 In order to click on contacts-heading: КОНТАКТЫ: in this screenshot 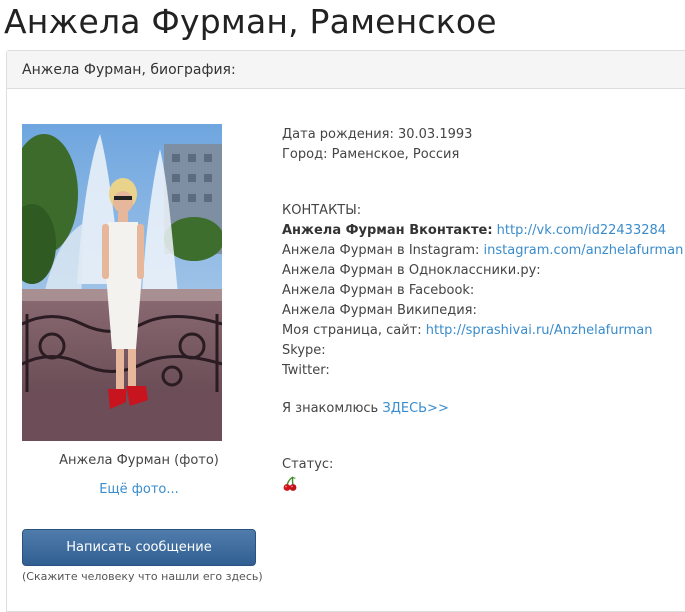, I will do `click(322, 210)`.